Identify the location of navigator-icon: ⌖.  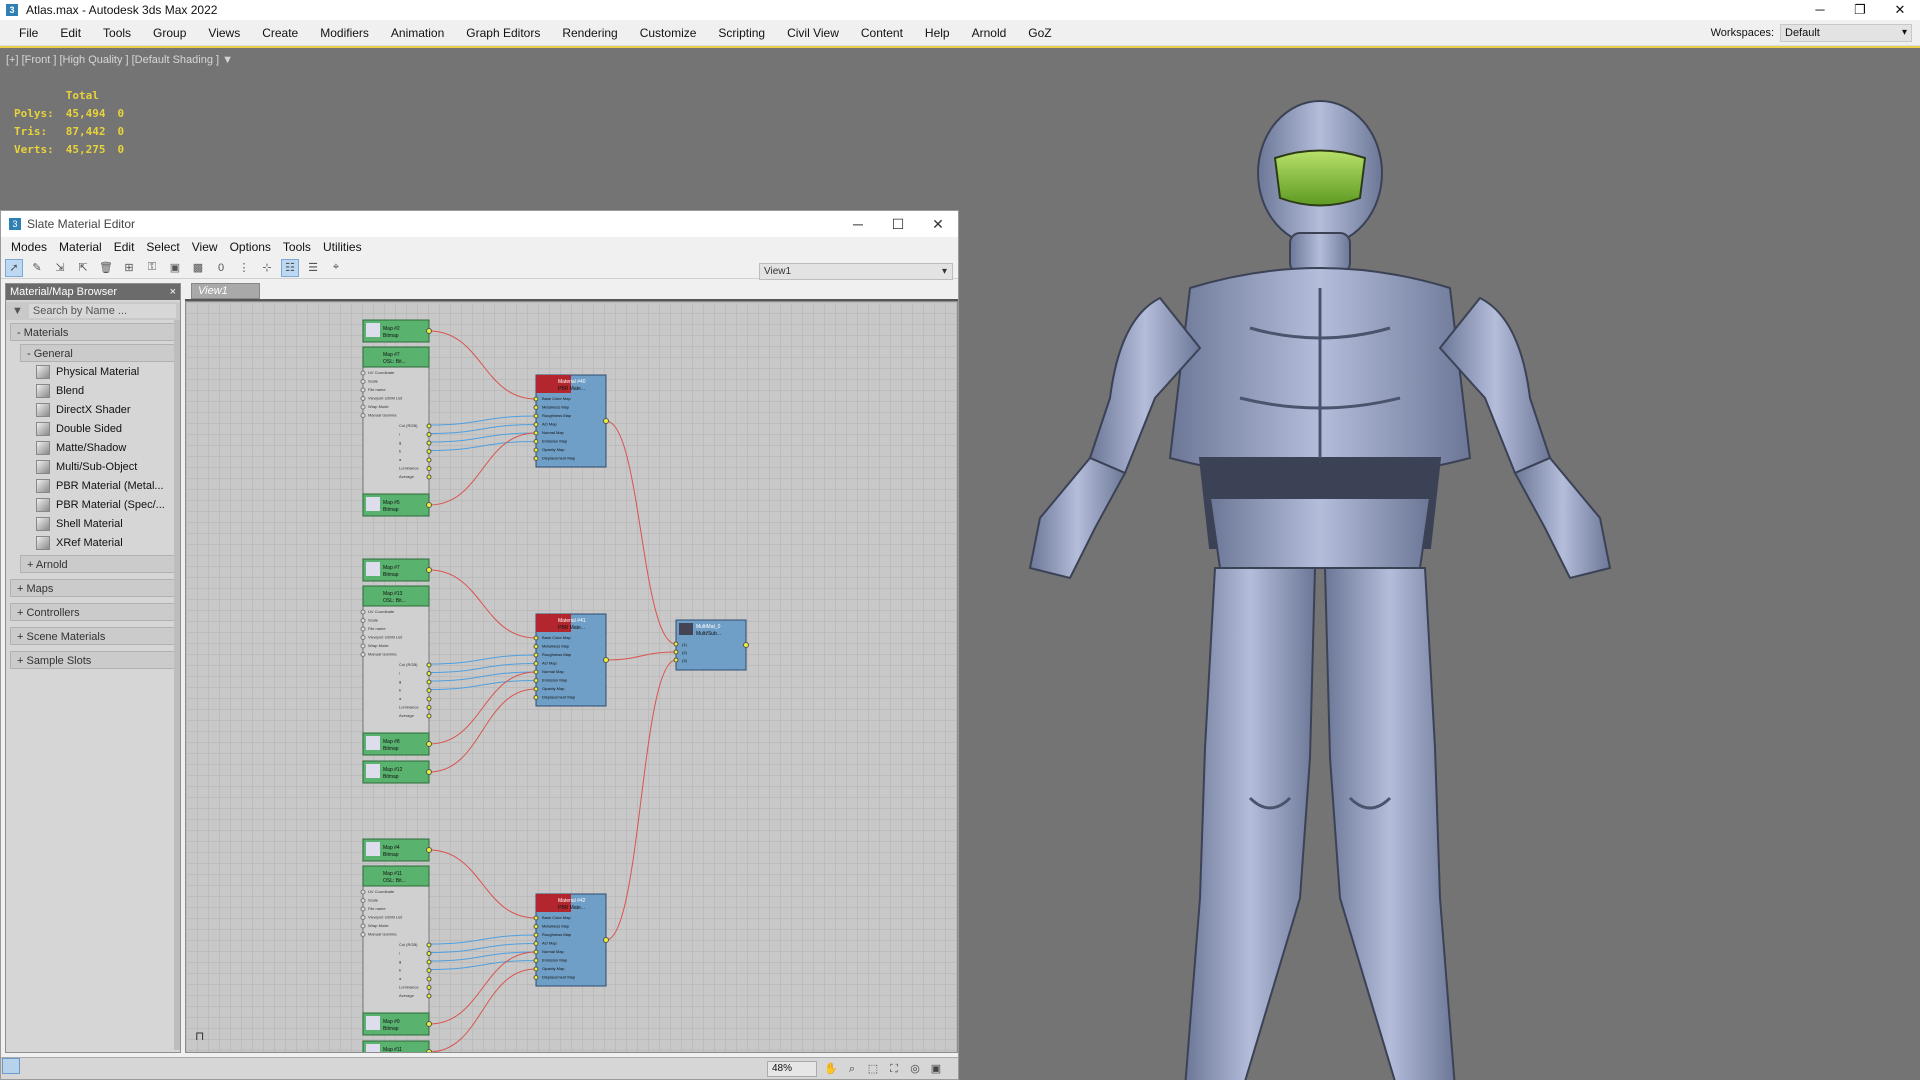
(336, 268).